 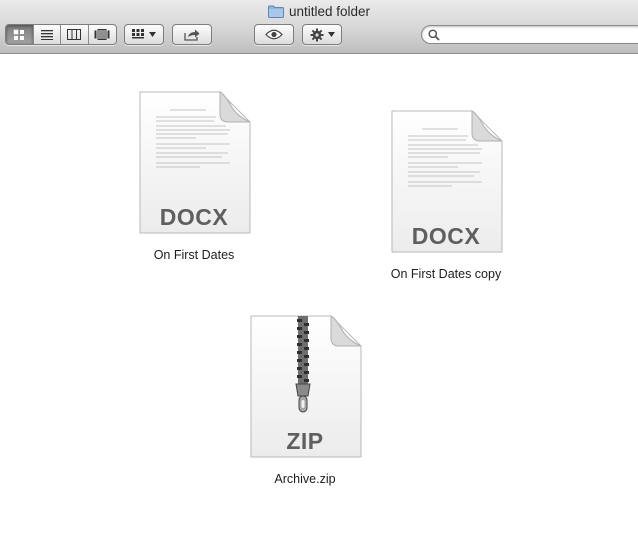 What do you see at coordinates (434, 34) in the screenshot?
I see `search-icon` at bounding box center [434, 34].